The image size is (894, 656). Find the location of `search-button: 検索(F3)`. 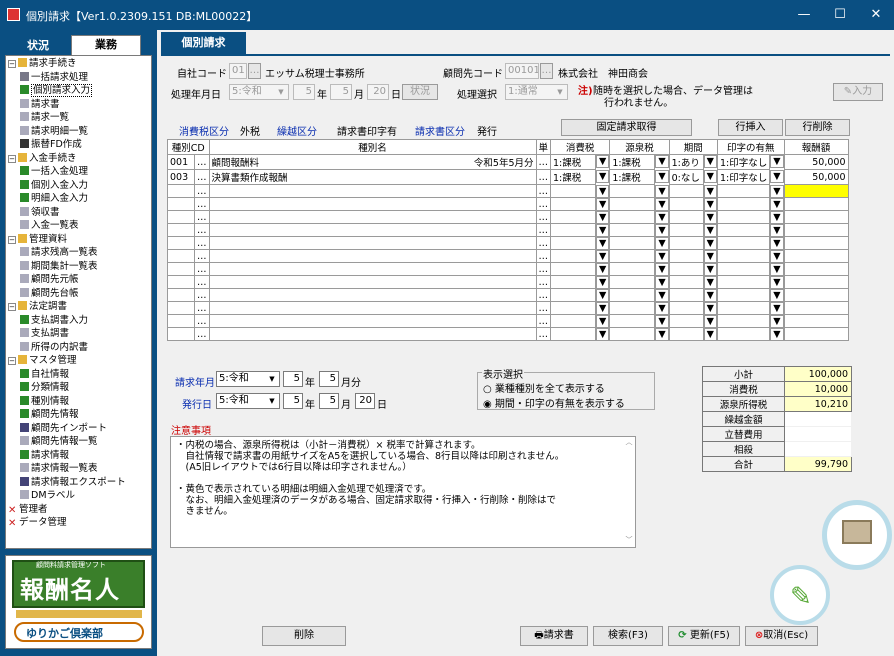

search-button: 検索(F3) is located at coordinates (628, 636).